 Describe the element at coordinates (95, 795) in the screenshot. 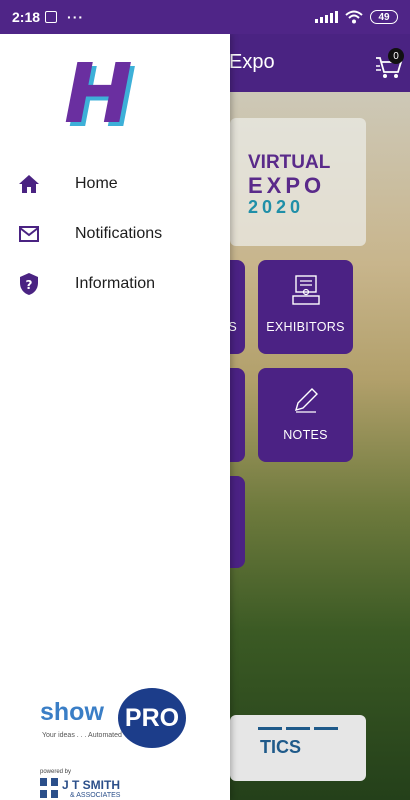

I see `jt-smith-sub: & ASSOCIATES` at that location.